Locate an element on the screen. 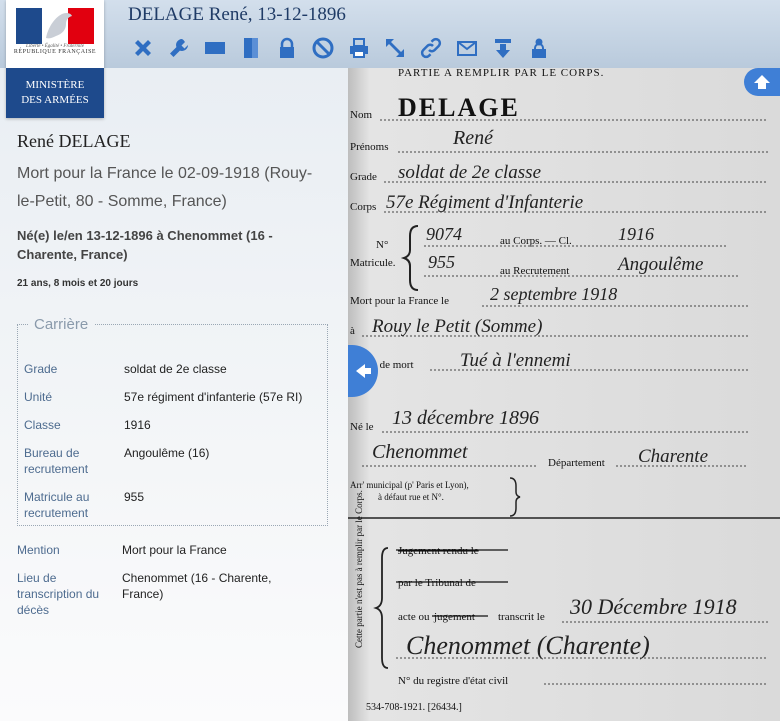  row-label: Grade is located at coordinates (41, 369).